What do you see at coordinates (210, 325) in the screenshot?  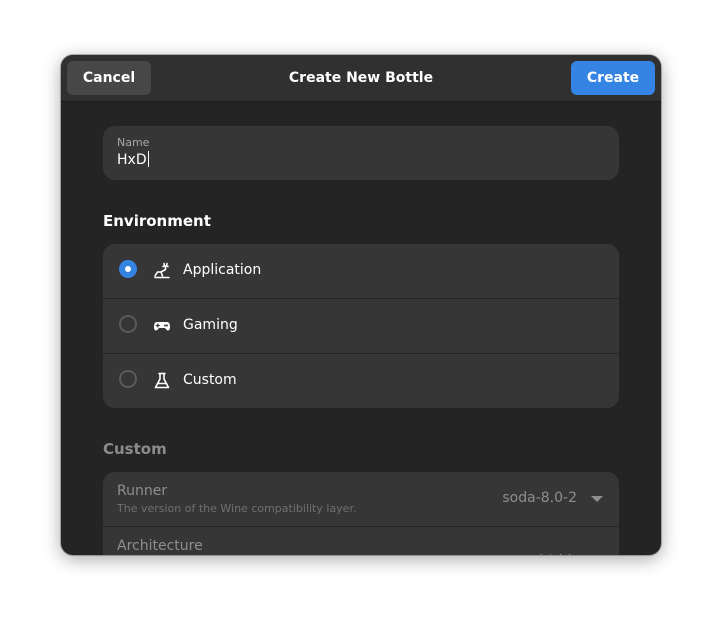 I see `environment-option-label: Gaming` at bounding box center [210, 325].